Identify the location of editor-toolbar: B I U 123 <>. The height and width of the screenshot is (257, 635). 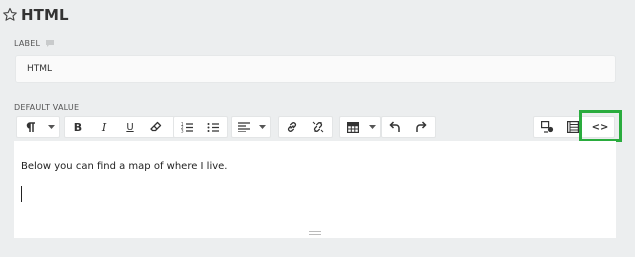
(315, 127).